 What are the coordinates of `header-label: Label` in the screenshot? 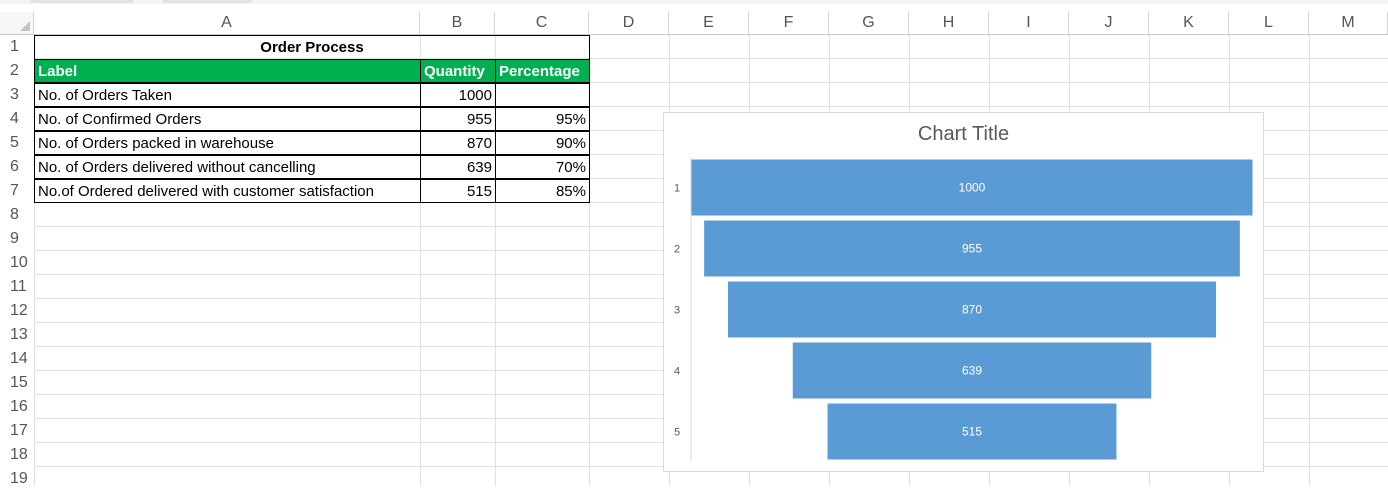 It's located at (227, 71).